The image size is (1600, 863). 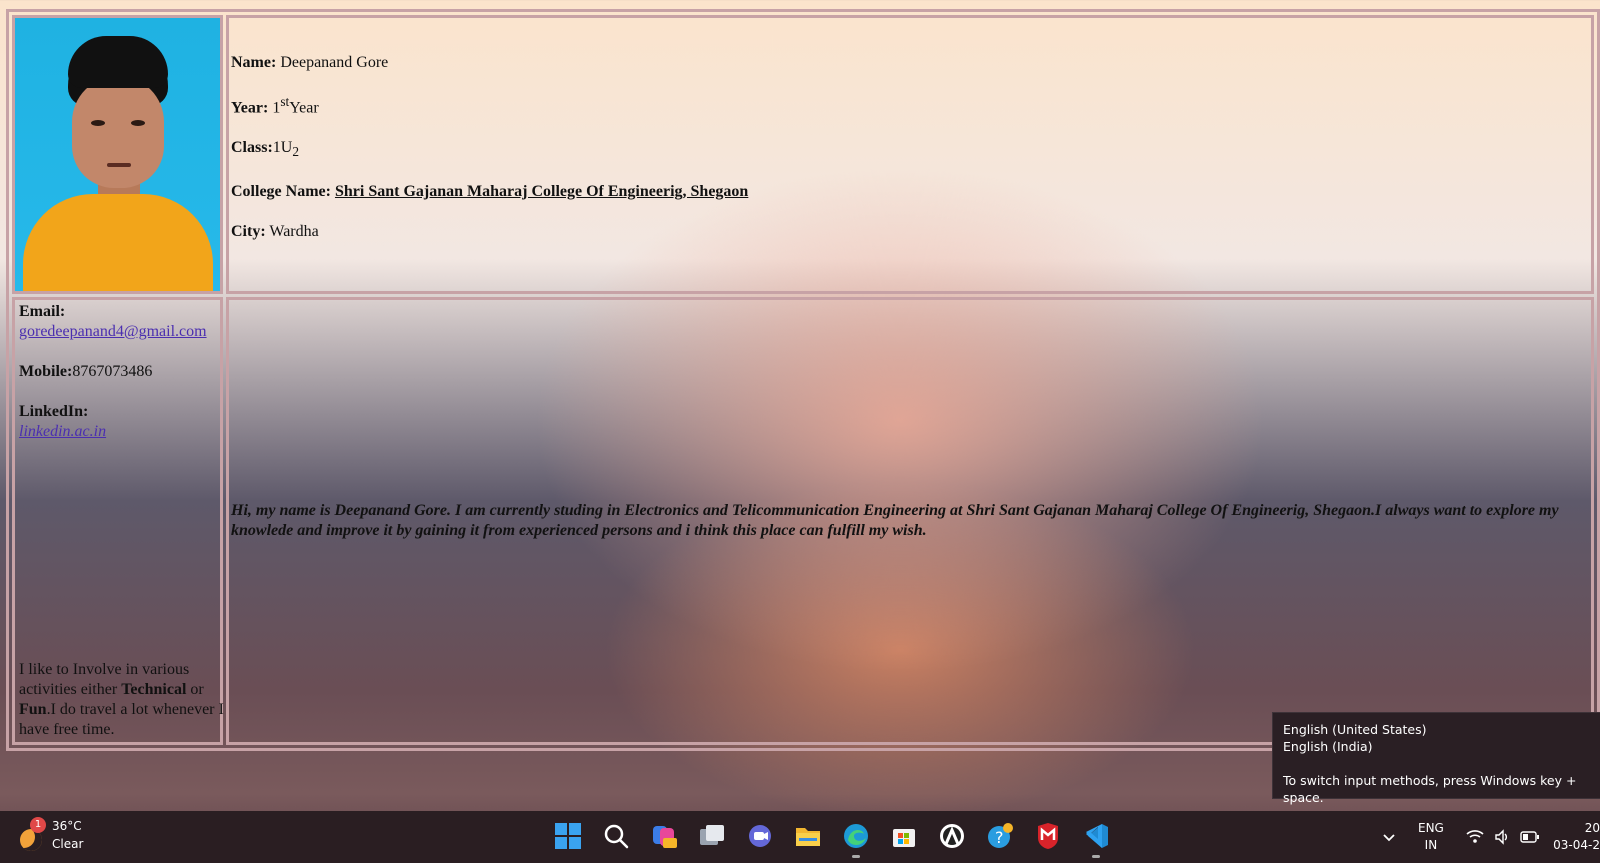 What do you see at coordinates (1529, 837) in the screenshot?
I see `battery-icon` at bounding box center [1529, 837].